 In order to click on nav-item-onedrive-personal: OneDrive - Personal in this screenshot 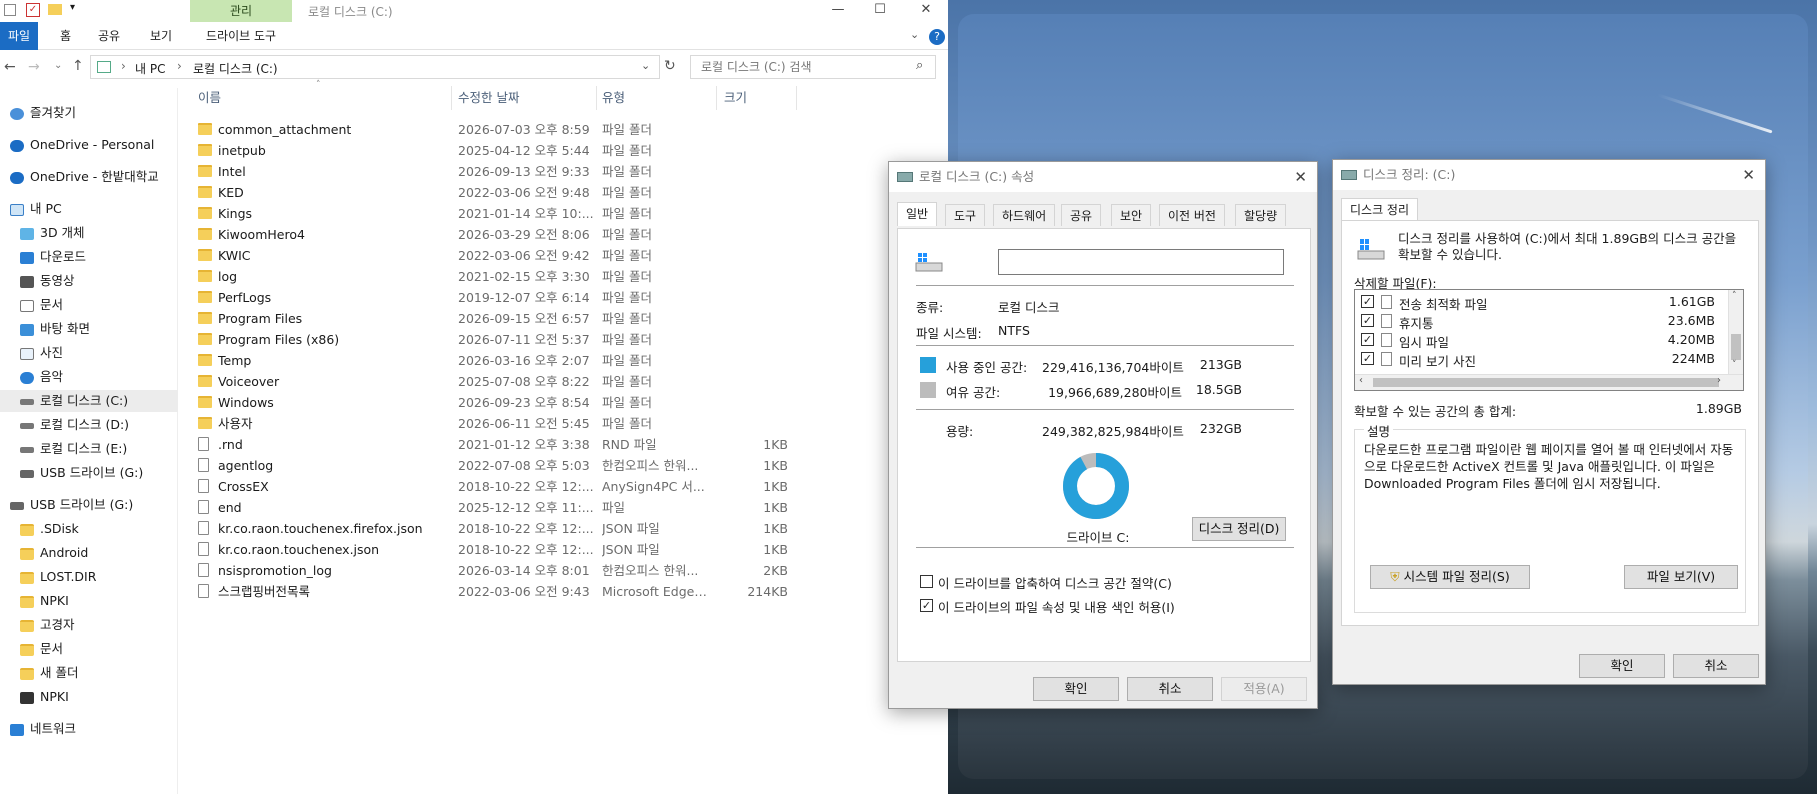, I will do `click(89, 145)`.